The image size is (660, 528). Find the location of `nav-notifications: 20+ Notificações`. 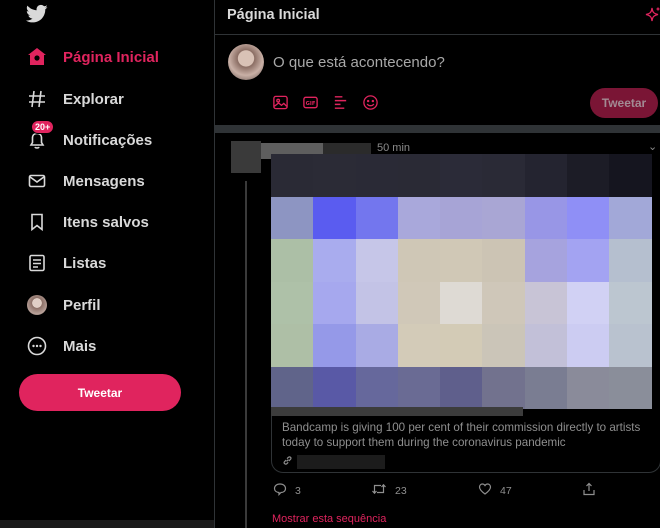

nav-notifications: 20+ Notificações is located at coordinates (89, 136).